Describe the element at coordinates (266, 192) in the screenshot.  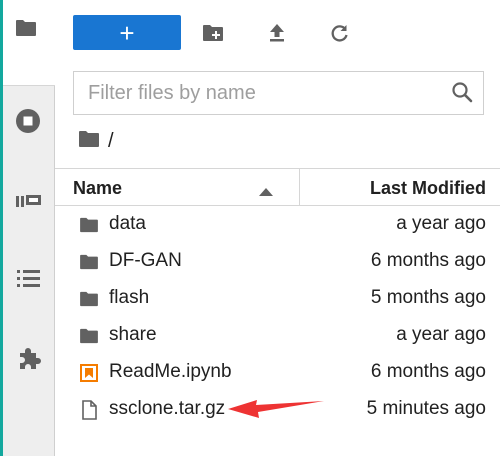
I see `sort-ascending-icon` at that location.